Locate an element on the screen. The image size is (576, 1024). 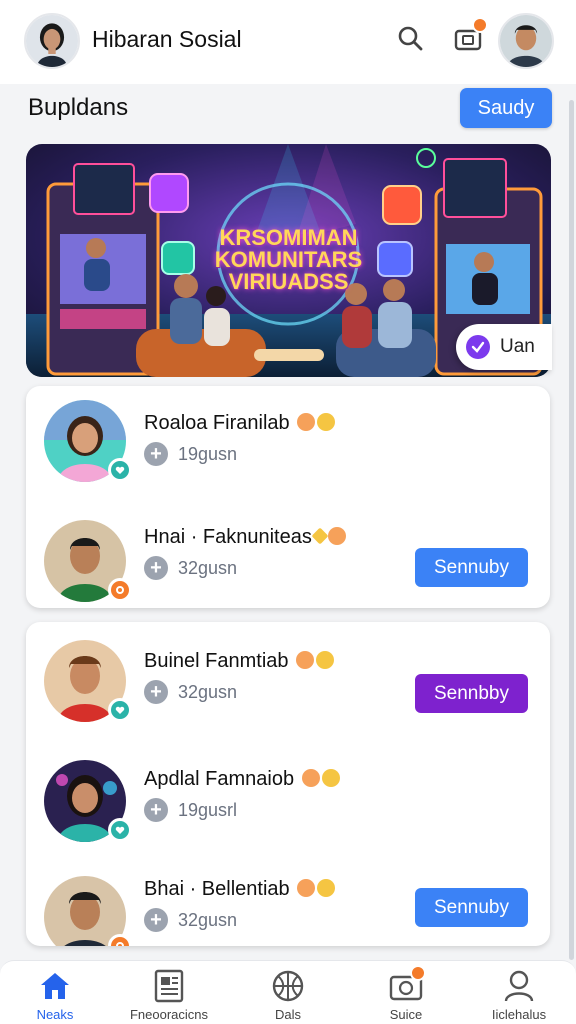
person-meta: +19gusn is located at coordinates (190, 454).